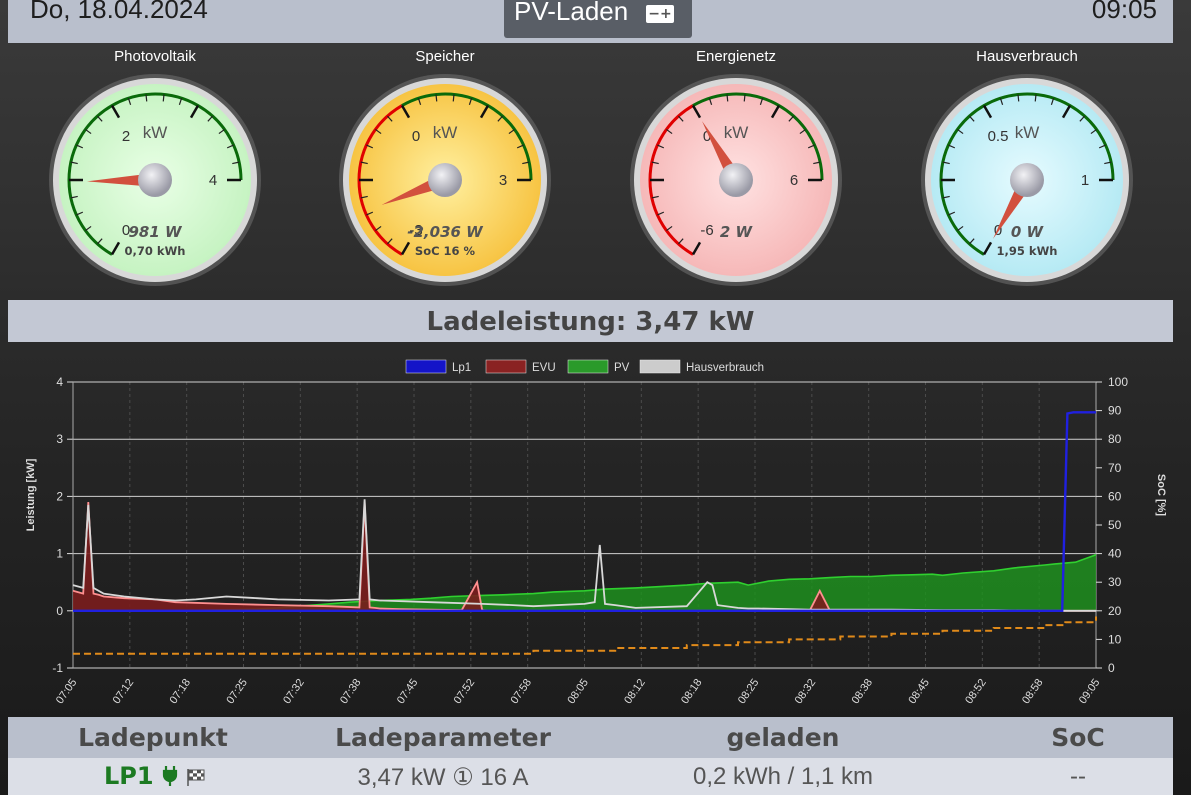 The width and height of the screenshot is (1191, 795). What do you see at coordinates (590, 321) in the screenshot?
I see `ladeleistung-bar: Ladeleistung: 3,47 kW` at bounding box center [590, 321].